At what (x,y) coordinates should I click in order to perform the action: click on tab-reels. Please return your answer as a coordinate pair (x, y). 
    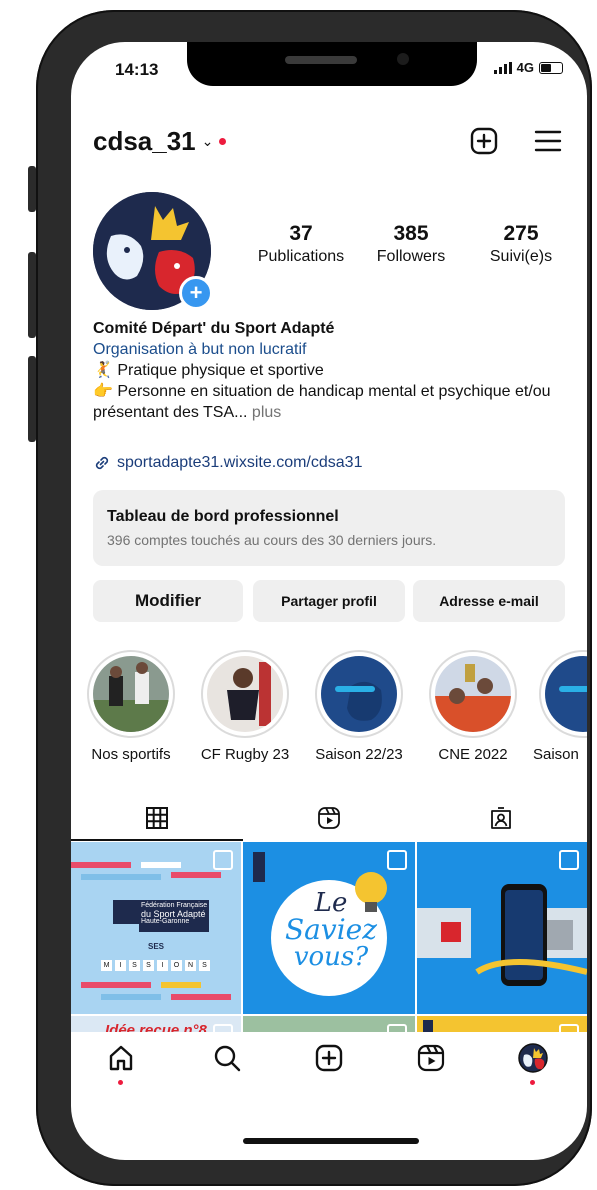
    Looking at the image, I should click on (329, 818).